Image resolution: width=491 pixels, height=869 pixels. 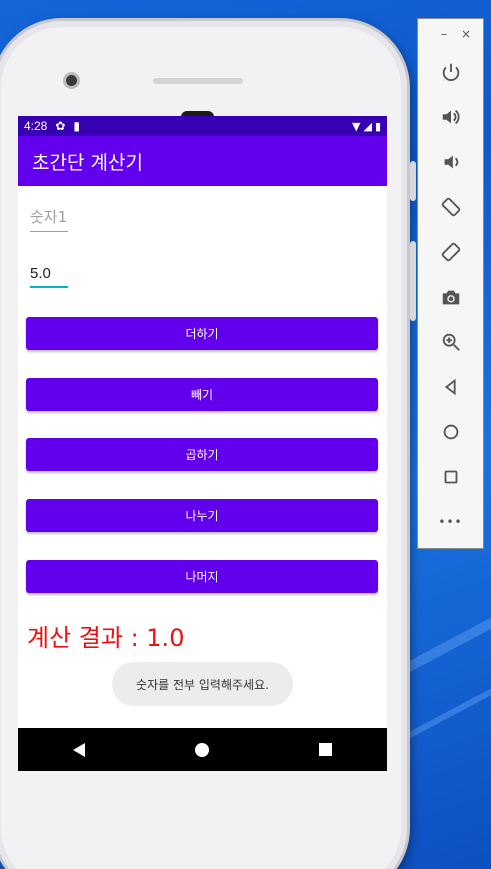 I want to click on earpiece-speaker, so click(x=198, y=81).